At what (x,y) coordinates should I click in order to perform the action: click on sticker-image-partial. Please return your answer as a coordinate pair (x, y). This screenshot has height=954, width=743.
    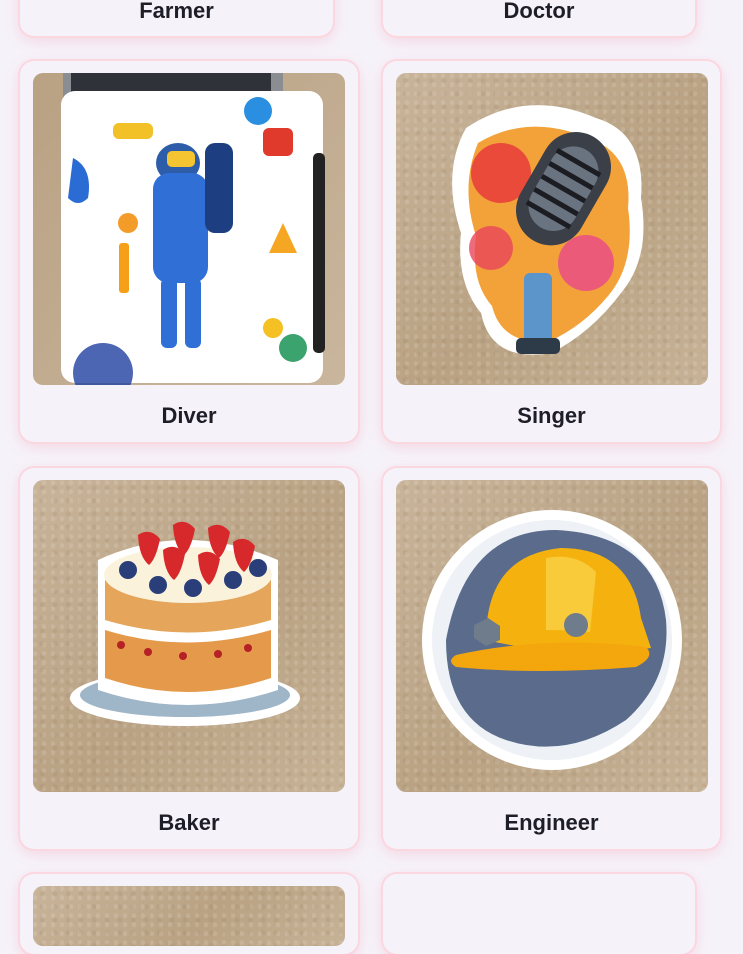
    Looking at the image, I should click on (189, 916).